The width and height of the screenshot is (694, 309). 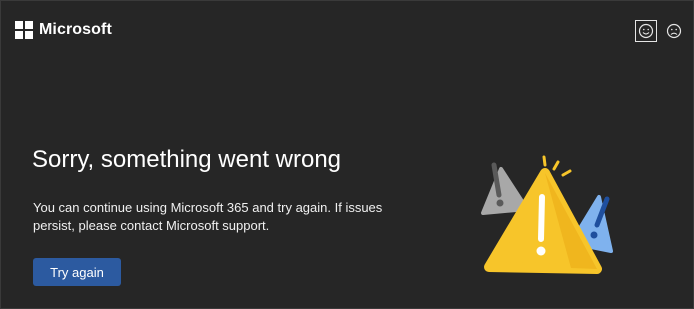 I want to click on brand-name: Microsoft, so click(x=75, y=29).